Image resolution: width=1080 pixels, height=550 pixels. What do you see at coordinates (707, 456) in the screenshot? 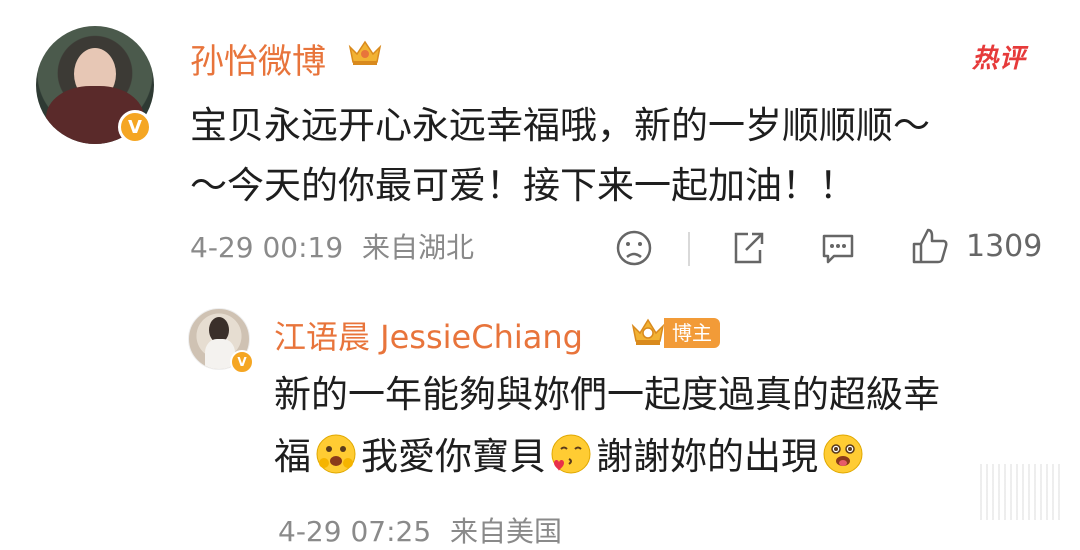
I see `reply-text-segment: 謝謝妳的出現` at bounding box center [707, 456].